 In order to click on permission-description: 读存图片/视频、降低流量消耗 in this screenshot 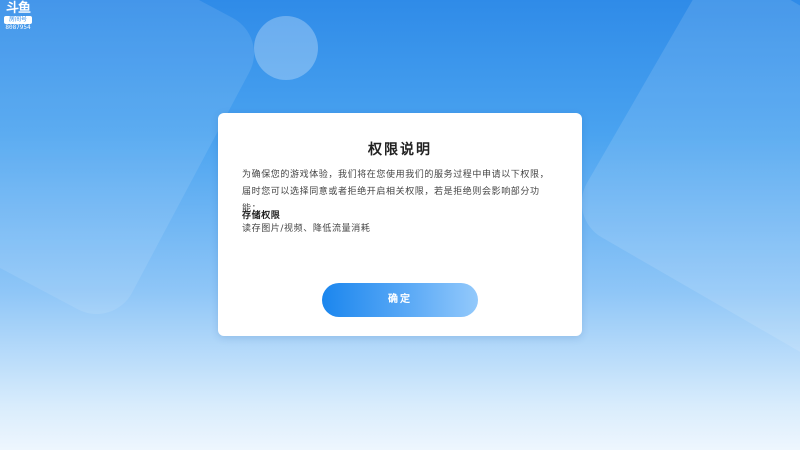, I will do `click(306, 229)`.